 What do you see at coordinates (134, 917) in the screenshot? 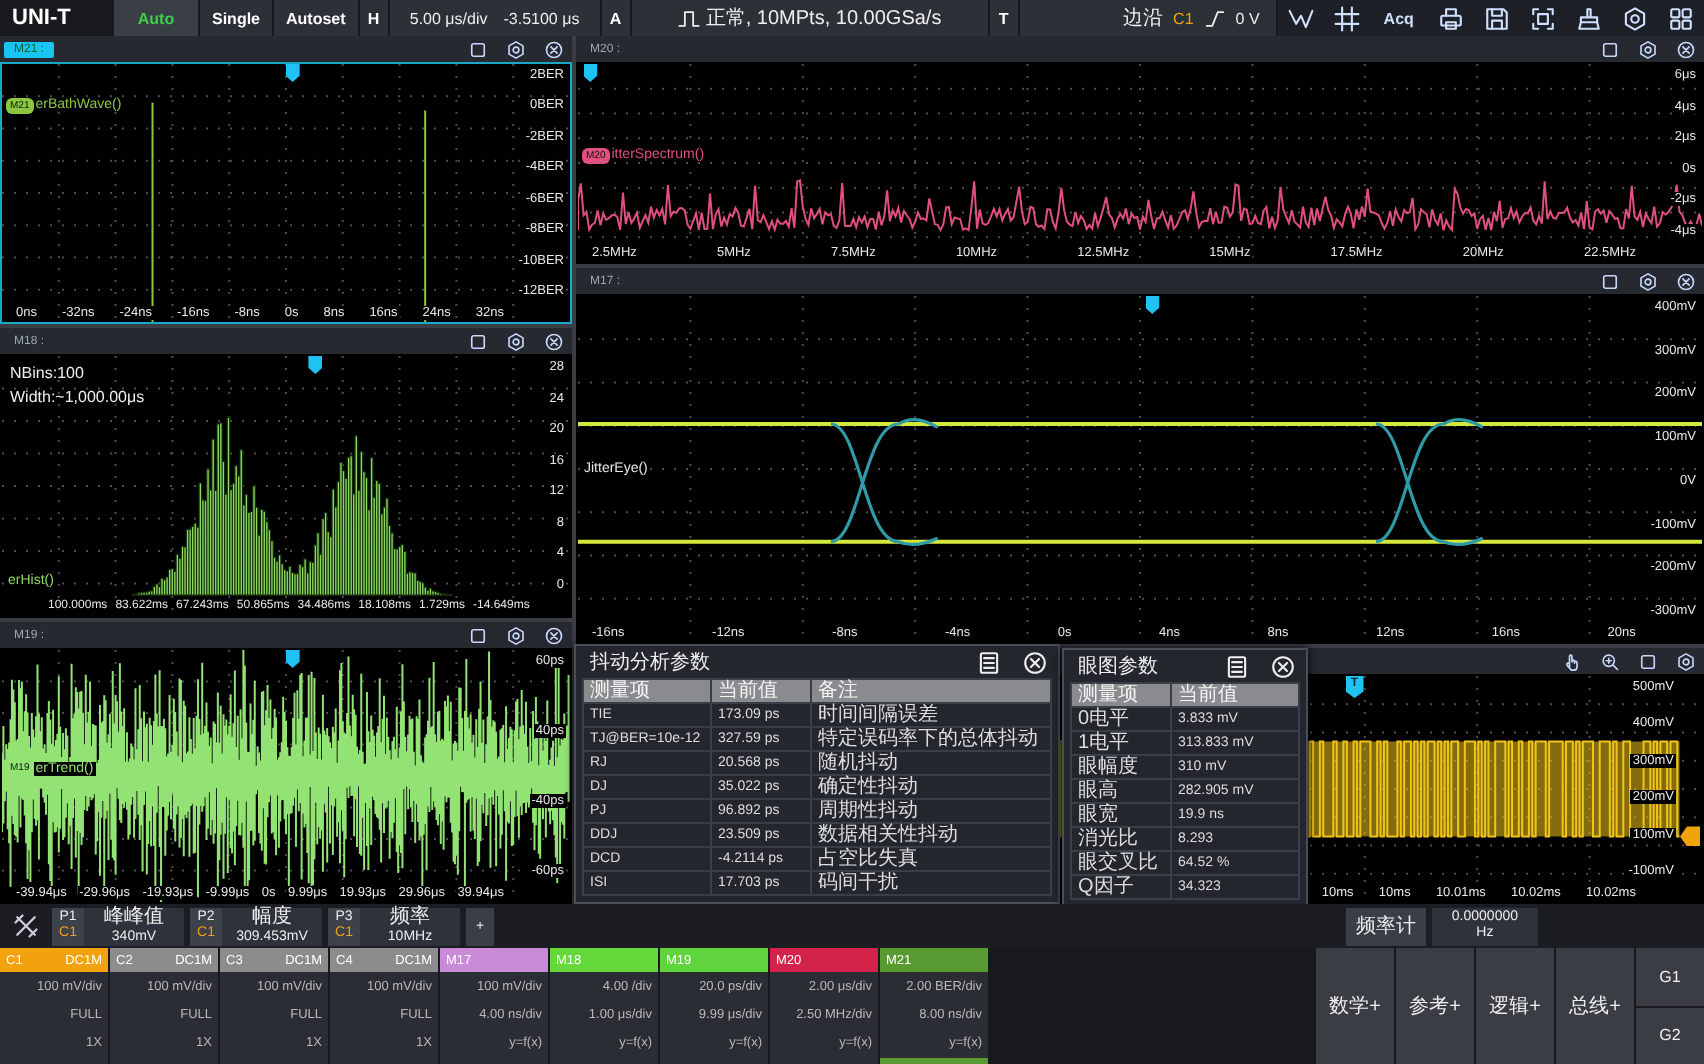
I see `measure-name: 峰峰值` at bounding box center [134, 917].